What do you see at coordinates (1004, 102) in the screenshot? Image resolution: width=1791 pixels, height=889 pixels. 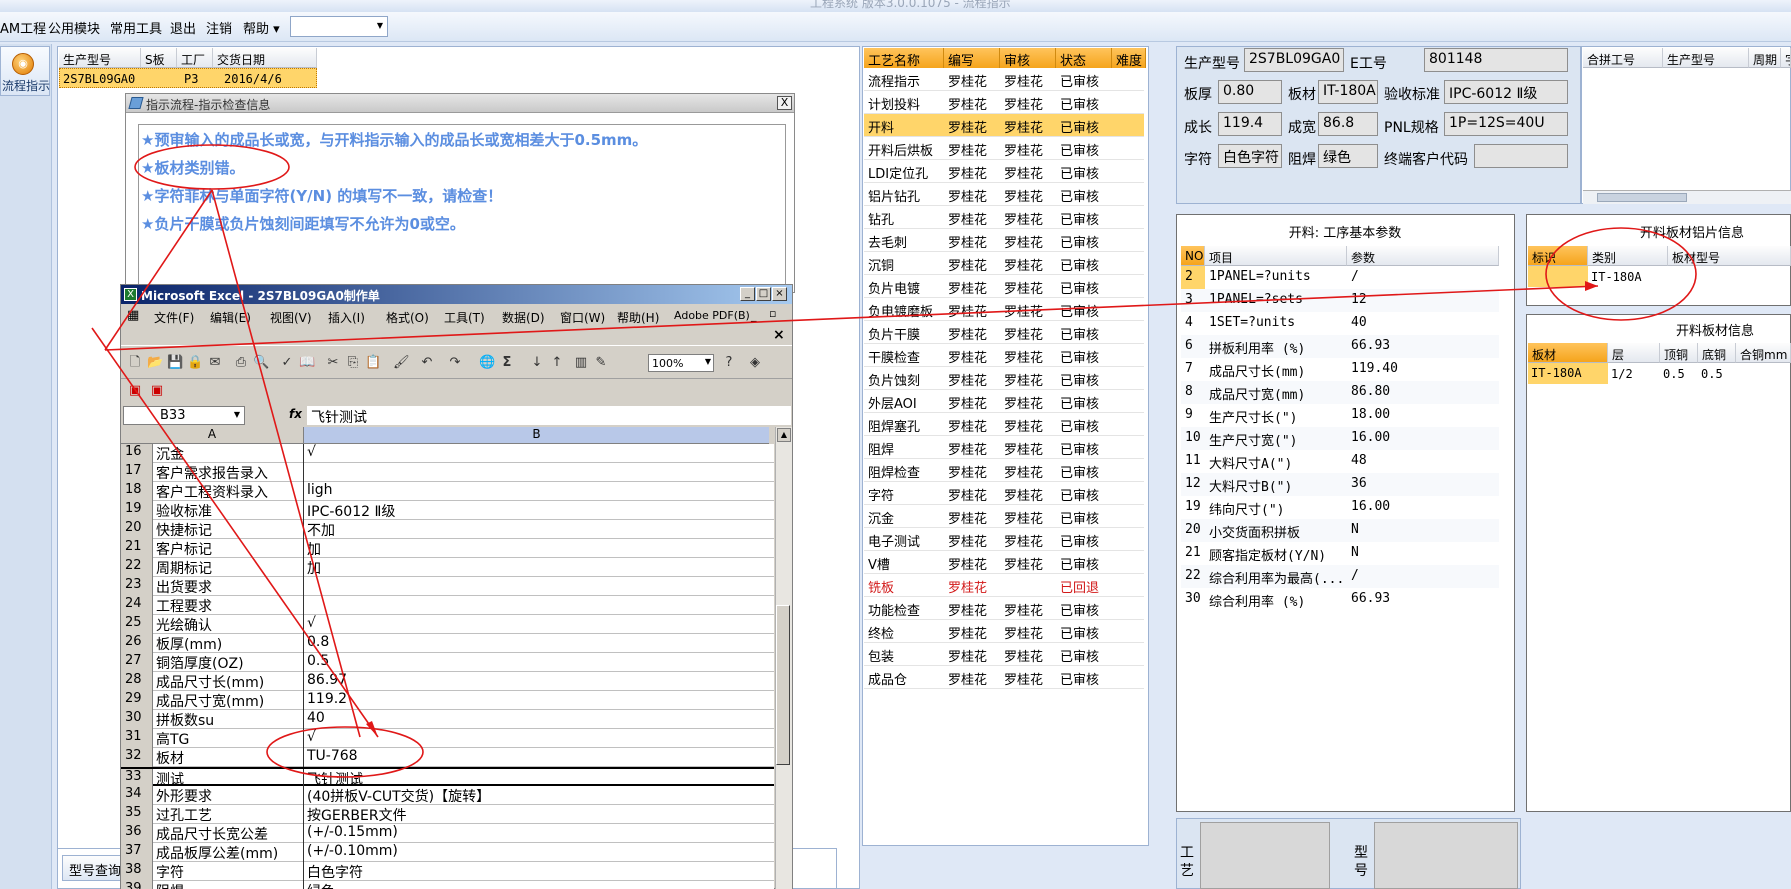 I see `process-row: 计划投料 罗桂花 罗桂花 已审核` at bounding box center [1004, 102].